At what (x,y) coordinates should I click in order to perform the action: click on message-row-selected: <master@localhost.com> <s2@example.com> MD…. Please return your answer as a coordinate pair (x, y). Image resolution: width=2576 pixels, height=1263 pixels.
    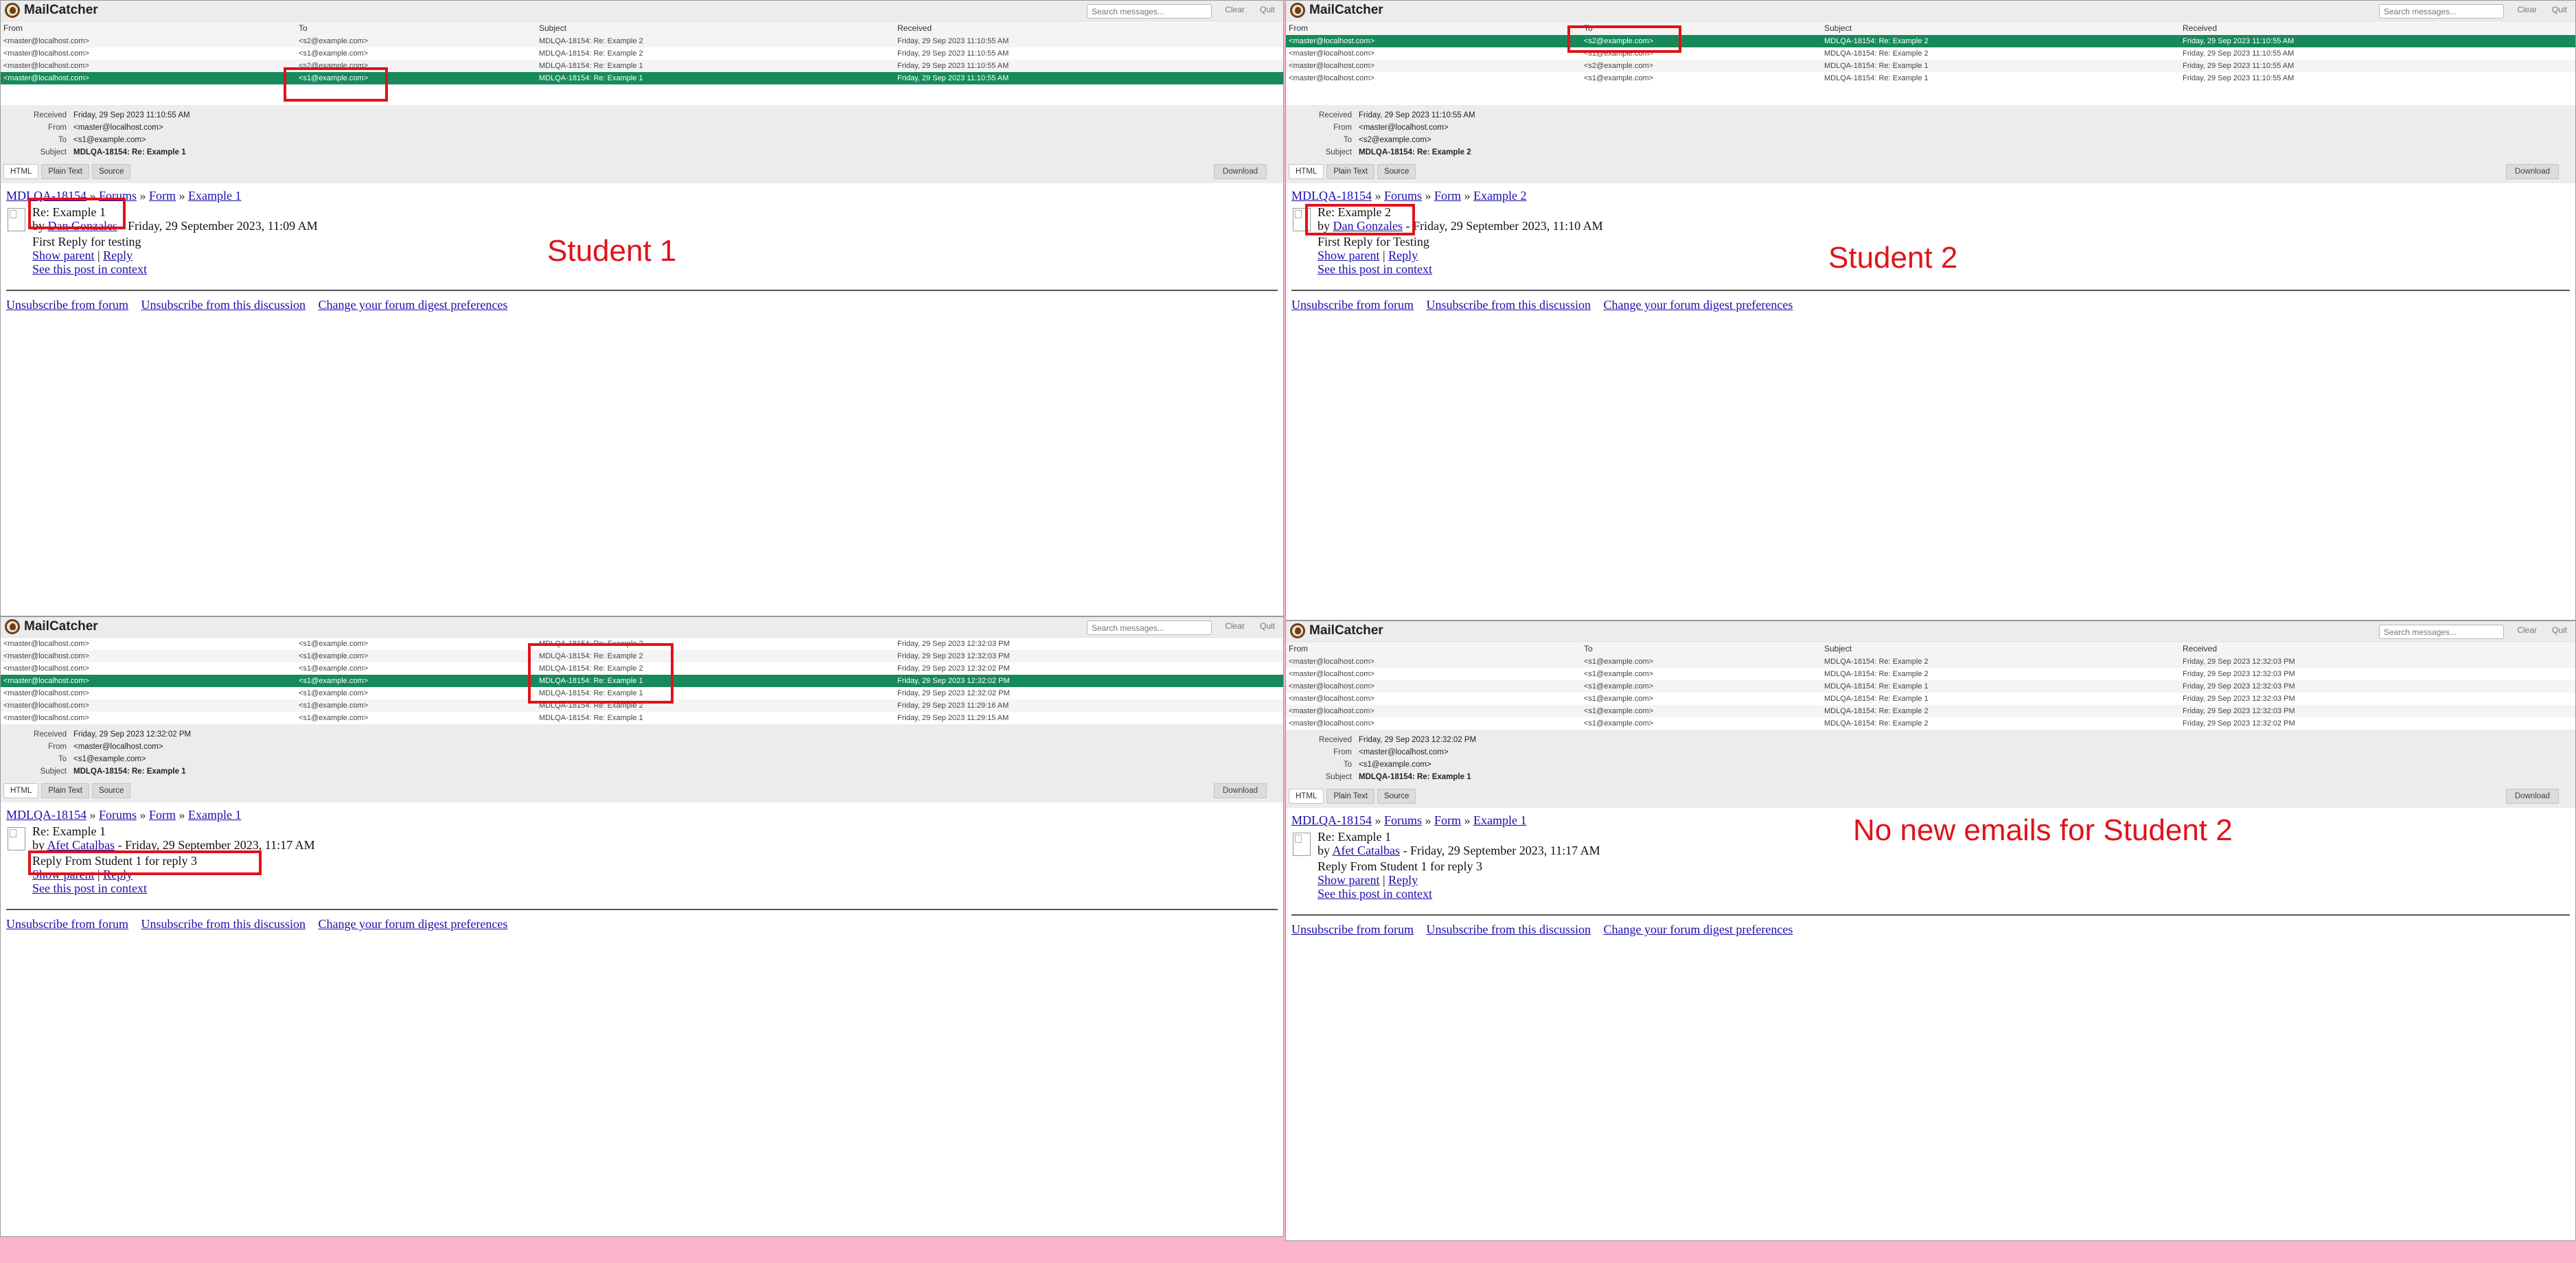
    Looking at the image, I should click on (1930, 41).